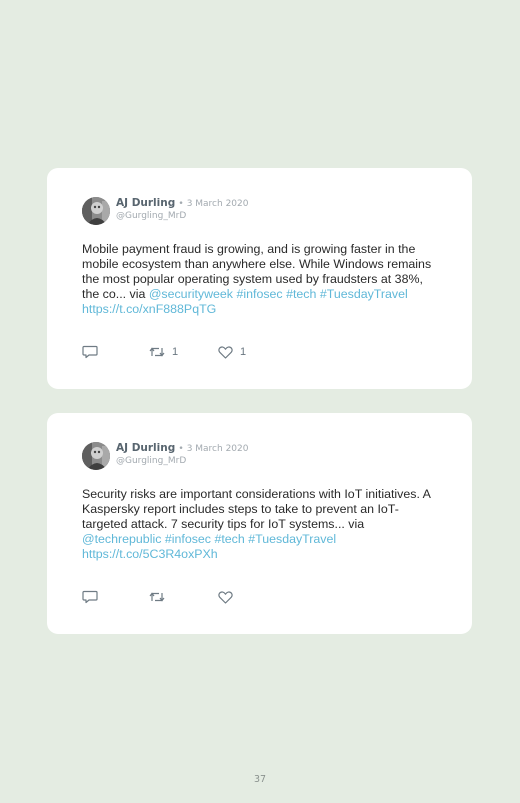 Image resolution: width=520 pixels, height=803 pixels. What do you see at coordinates (175, 352) in the screenshot?
I see `retweet-count: 1` at bounding box center [175, 352].